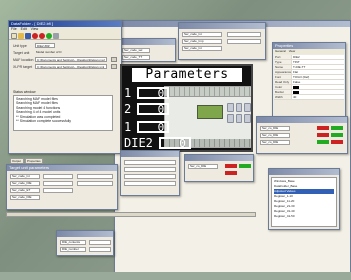  I want to click on xlpr-target-label: XLPR target, so click(23, 66).